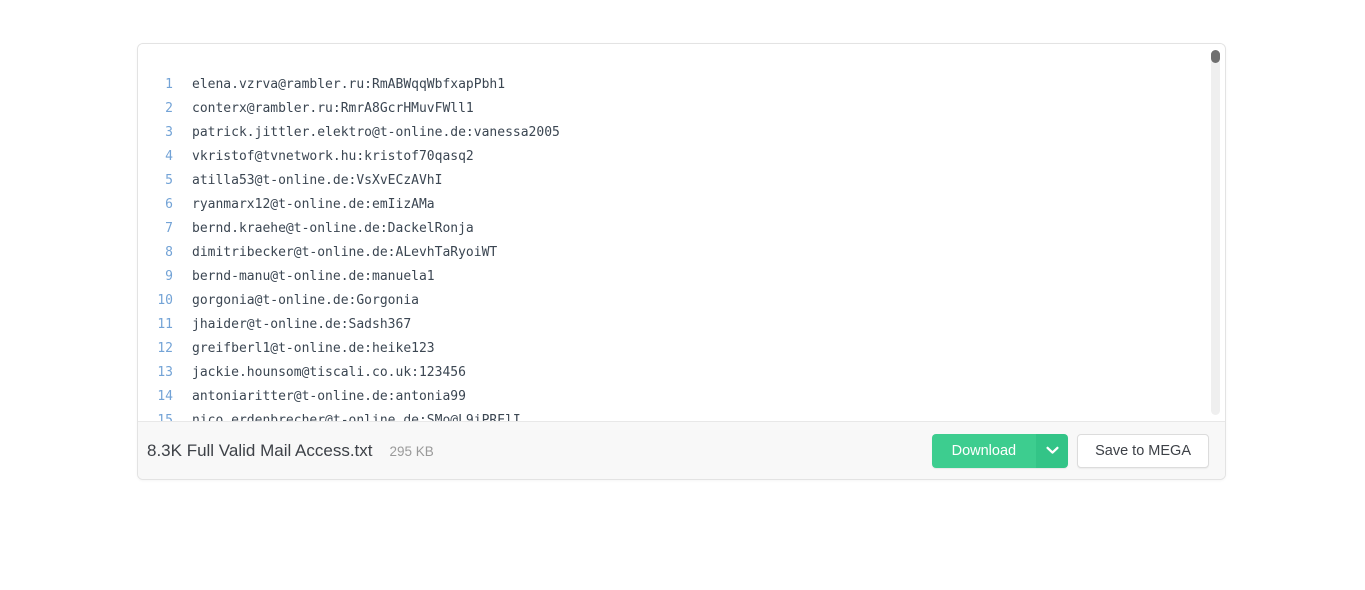 The width and height of the screenshot is (1365, 590). Describe the element at coordinates (681, 109) in the screenshot. I see `code-line: 2 conterx@rambler.ru:RmrA8GcrHMuvFWll1` at that location.